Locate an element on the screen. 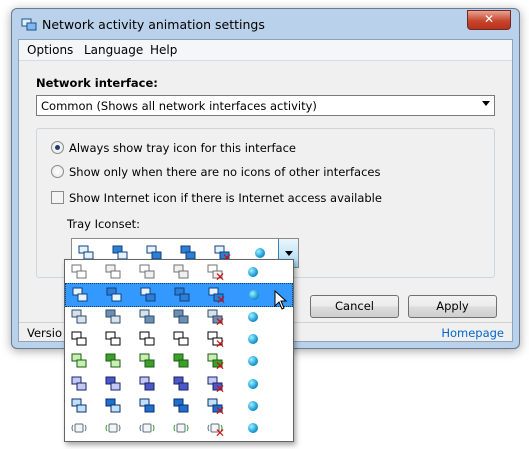 This screenshot has width=529, height=449. menu-language: Language is located at coordinates (113, 50).